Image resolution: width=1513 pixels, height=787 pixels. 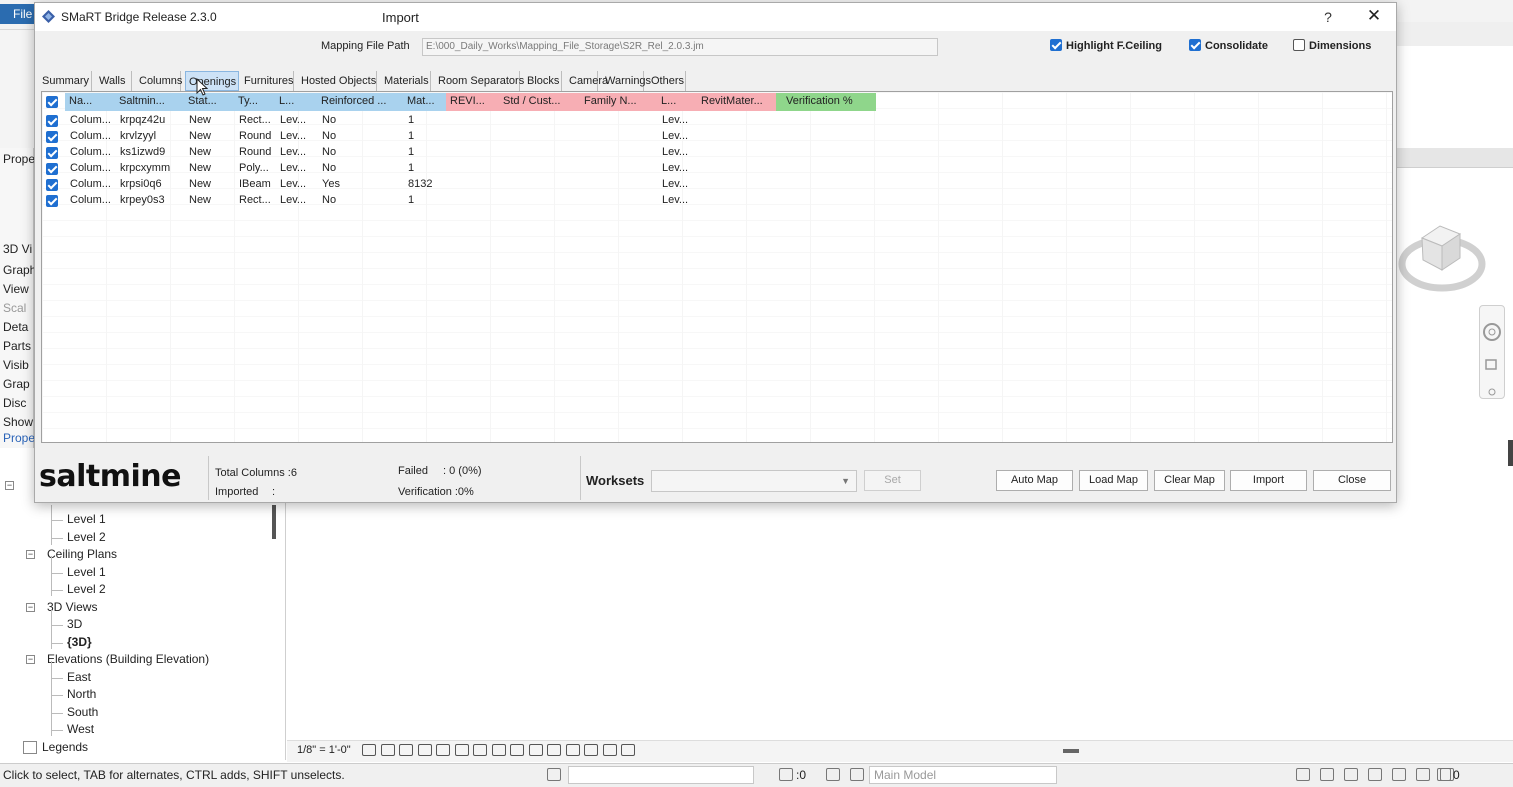 I want to click on properties-row-label: Scal, so click(x=14, y=308).